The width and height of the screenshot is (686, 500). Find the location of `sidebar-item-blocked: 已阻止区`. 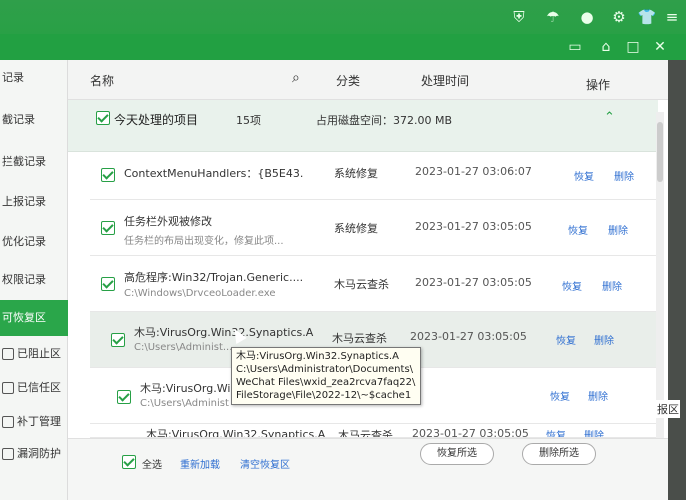

sidebar-item-blocked: 已阻止区 is located at coordinates (34, 354).